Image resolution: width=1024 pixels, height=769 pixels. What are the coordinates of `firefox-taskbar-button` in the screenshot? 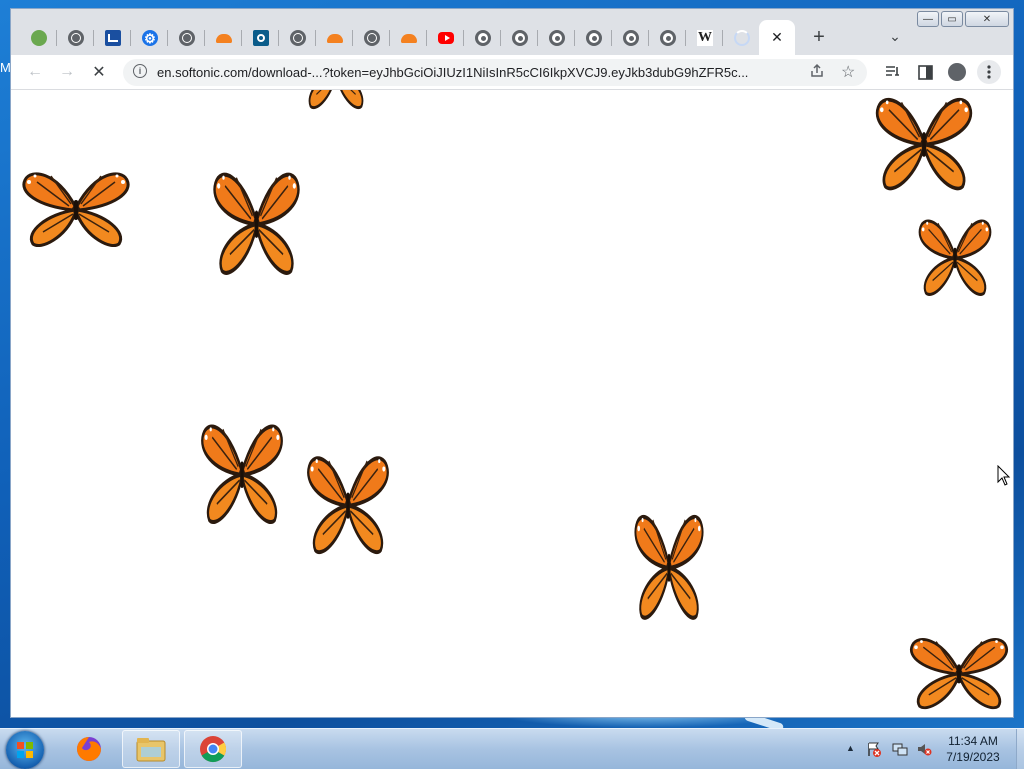 It's located at (89, 749).